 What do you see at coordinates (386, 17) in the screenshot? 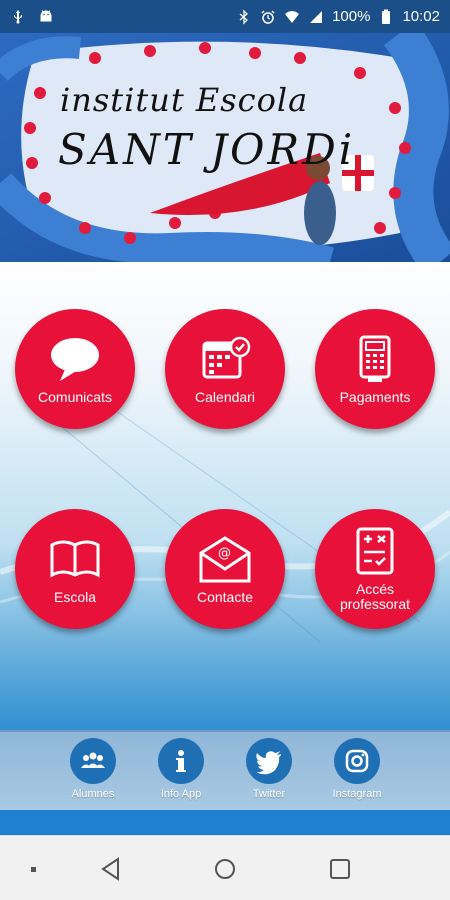
I see `battery-icon` at bounding box center [386, 17].